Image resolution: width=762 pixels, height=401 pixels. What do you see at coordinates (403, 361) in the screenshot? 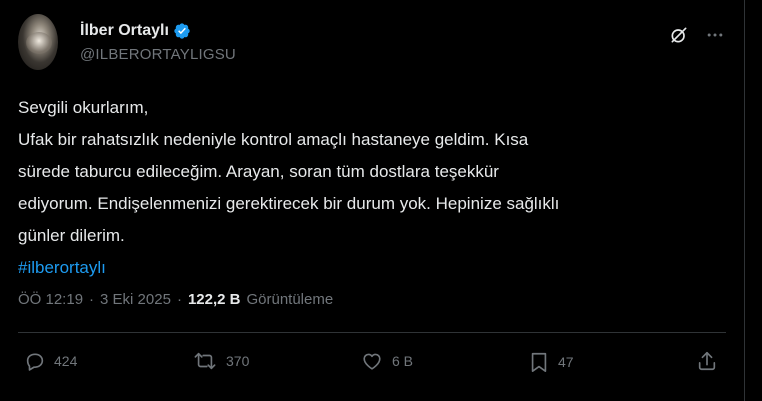
I see `like-count: 6 B` at bounding box center [403, 361].